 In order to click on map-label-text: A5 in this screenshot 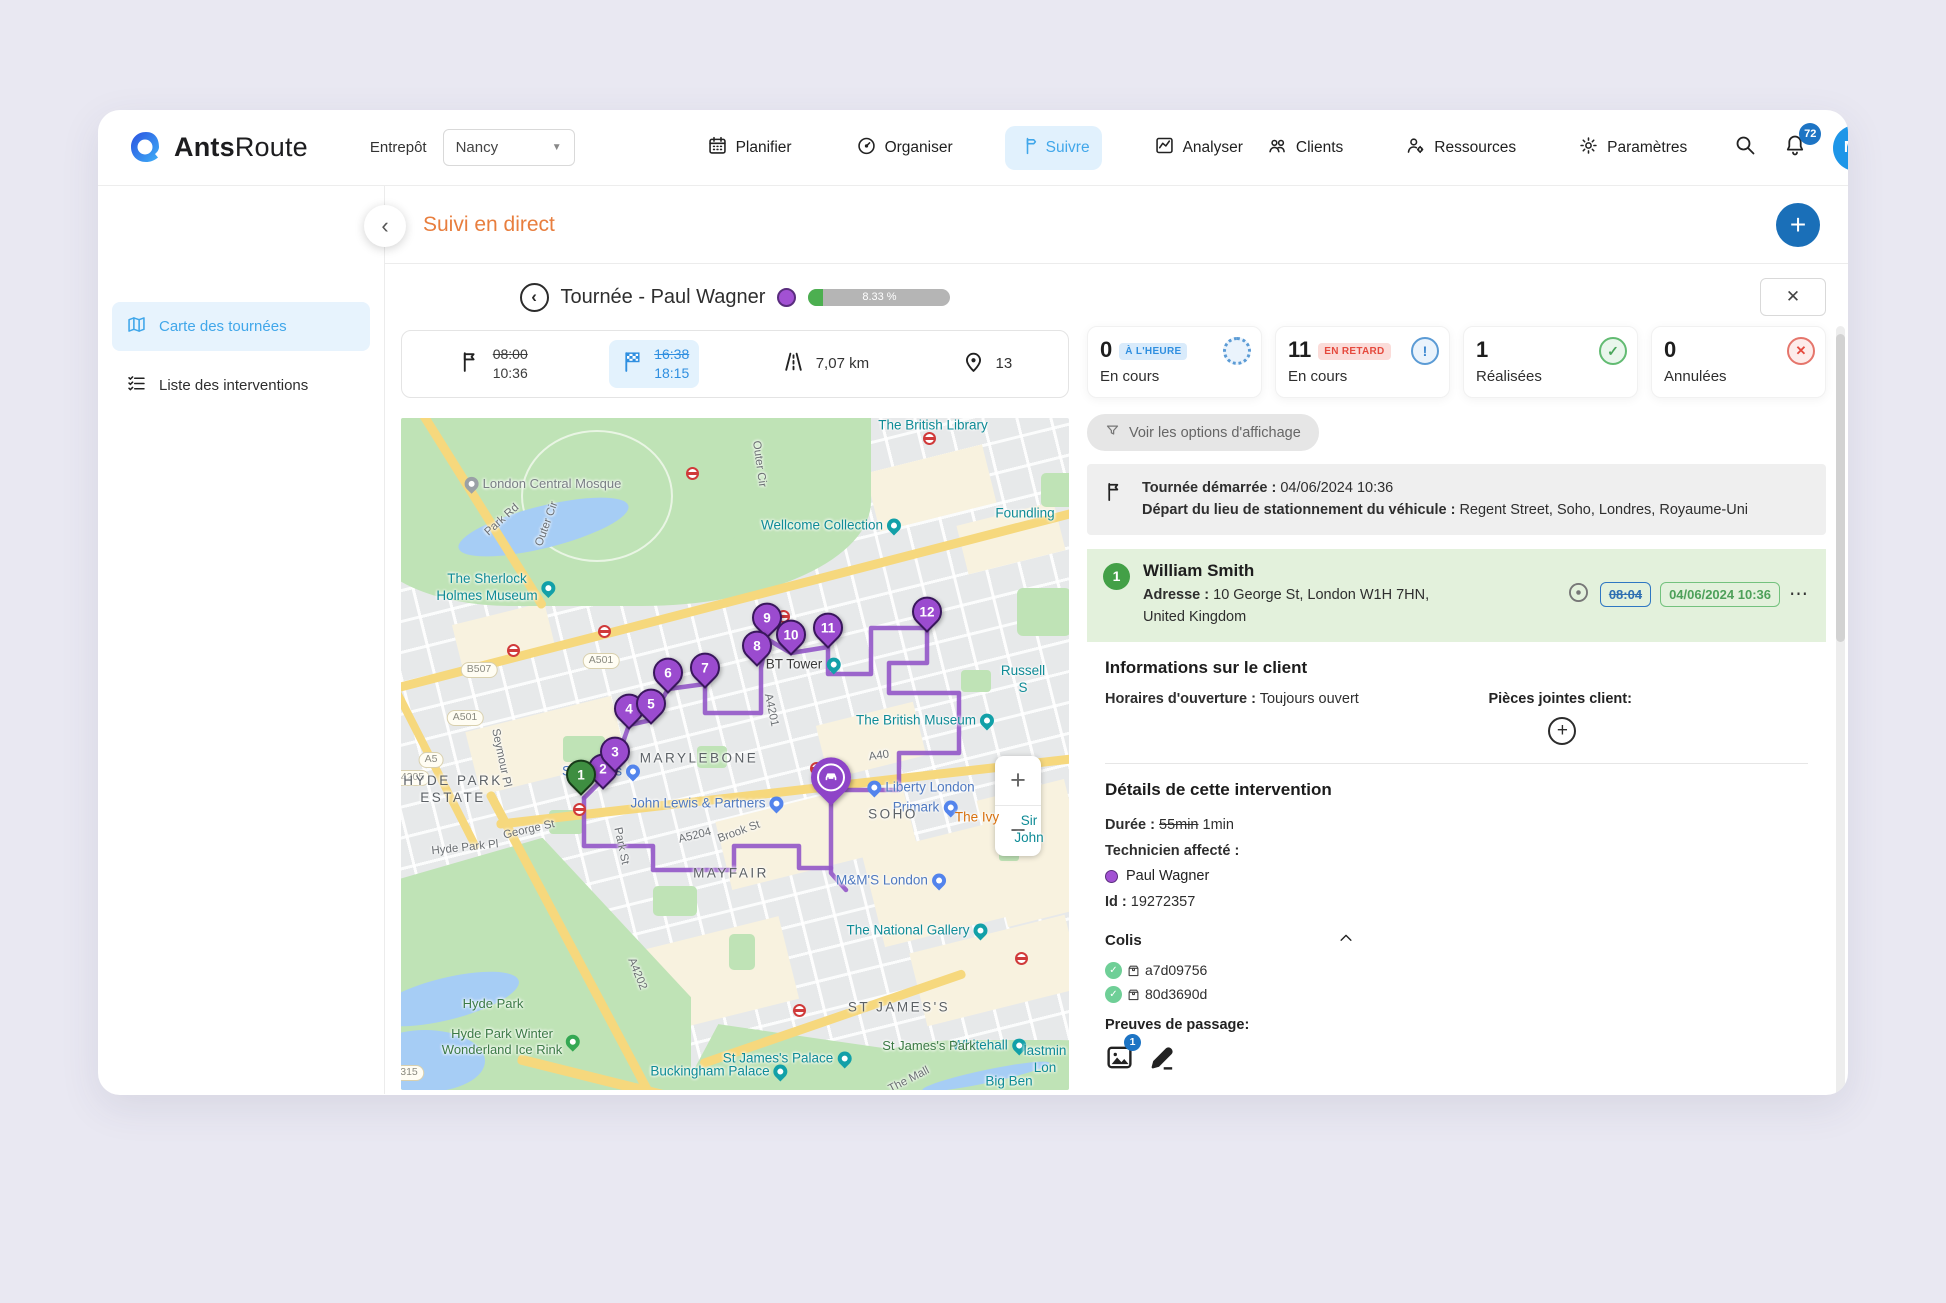, I will do `click(431, 759)`.